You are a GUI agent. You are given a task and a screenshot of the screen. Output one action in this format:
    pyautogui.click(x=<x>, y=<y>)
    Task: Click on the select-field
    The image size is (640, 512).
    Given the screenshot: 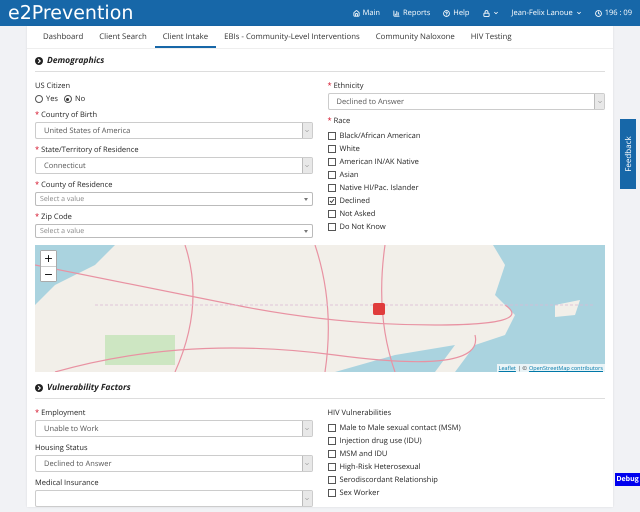 What is the action you would take?
    pyautogui.click(x=173, y=498)
    